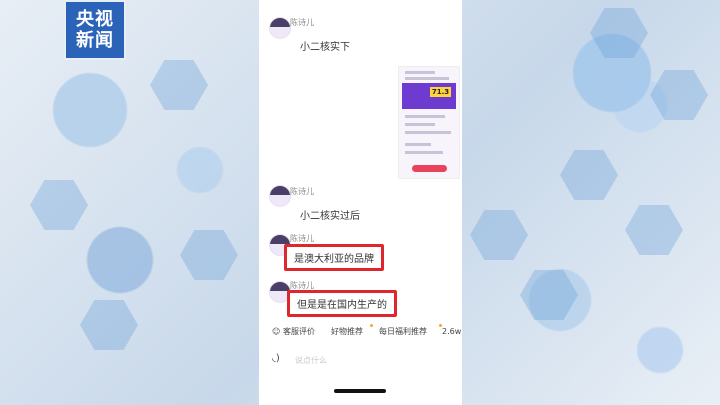 The height and width of the screenshot is (405, 720). I want to click on screenshot-price-tag: 71.3, so click(440, 92).